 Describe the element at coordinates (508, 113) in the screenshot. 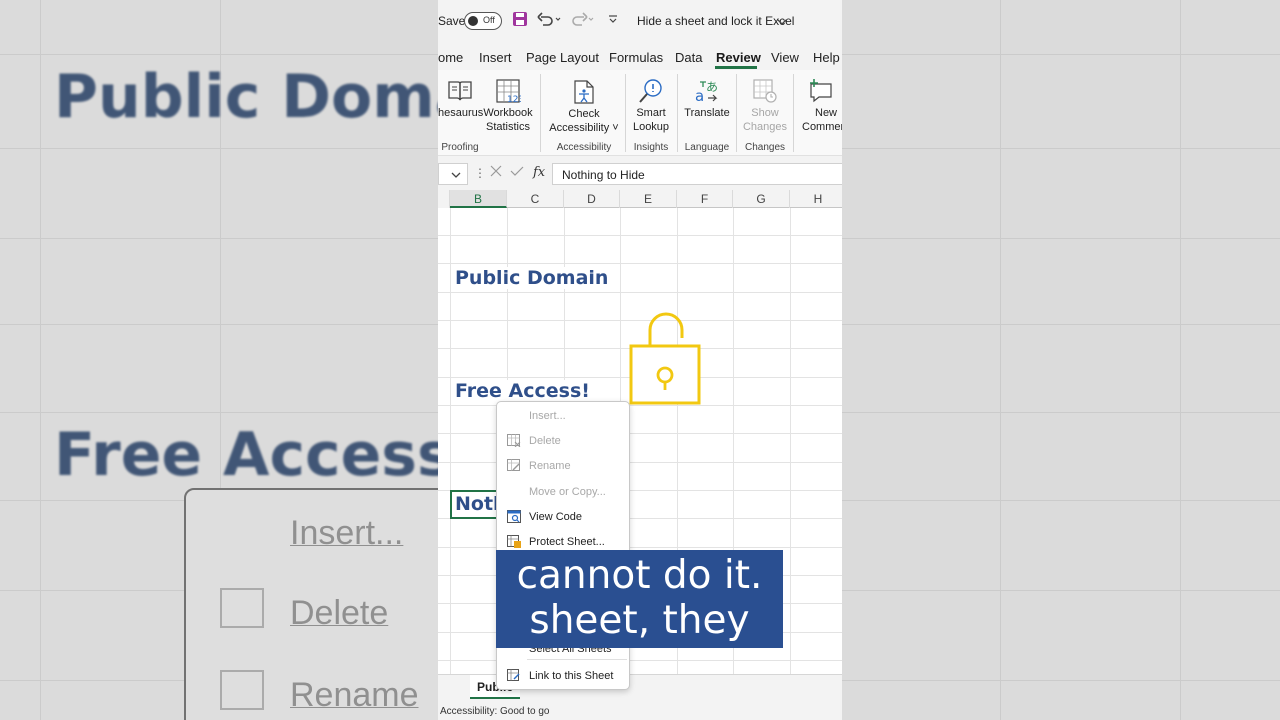

I see `workbook-statistics-label-1: Workbook` at that location.